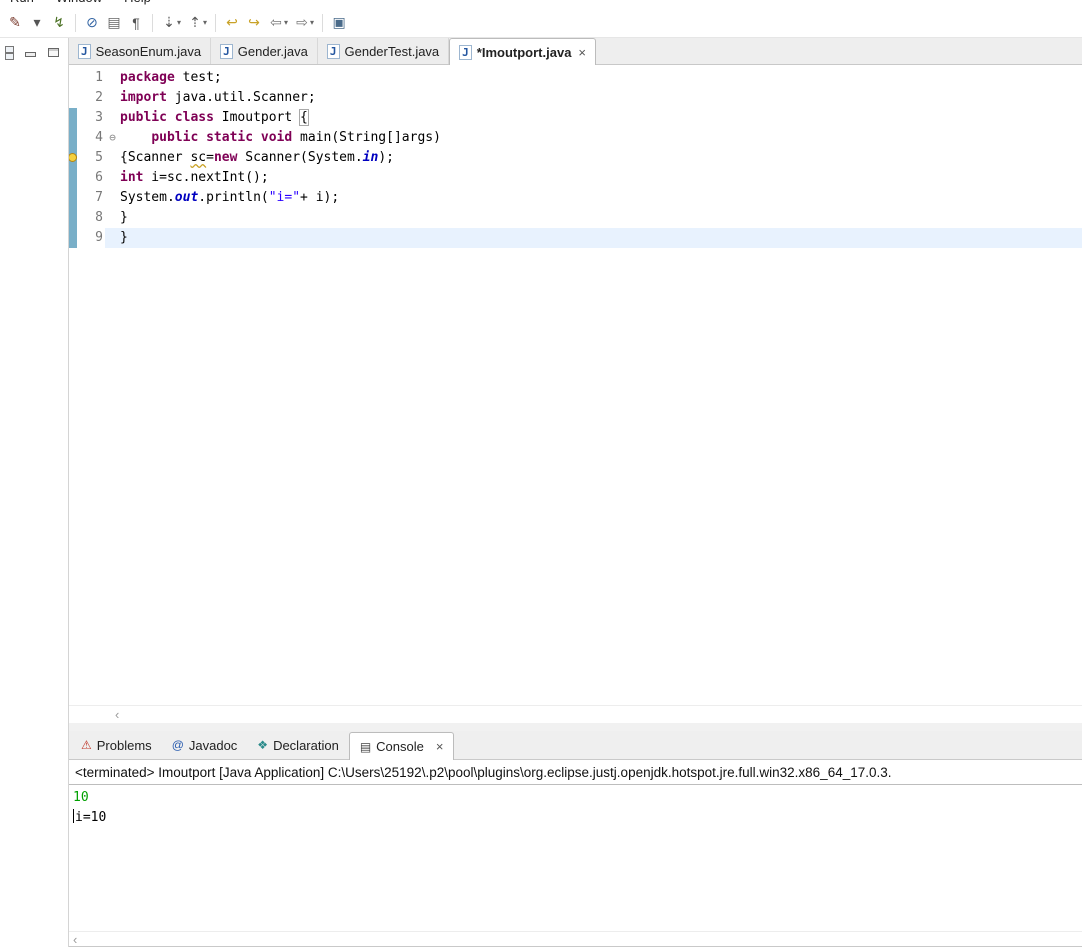  I want to click on code-text: {Scanner sc=new Scanner(System.in);, so click(601, 158).